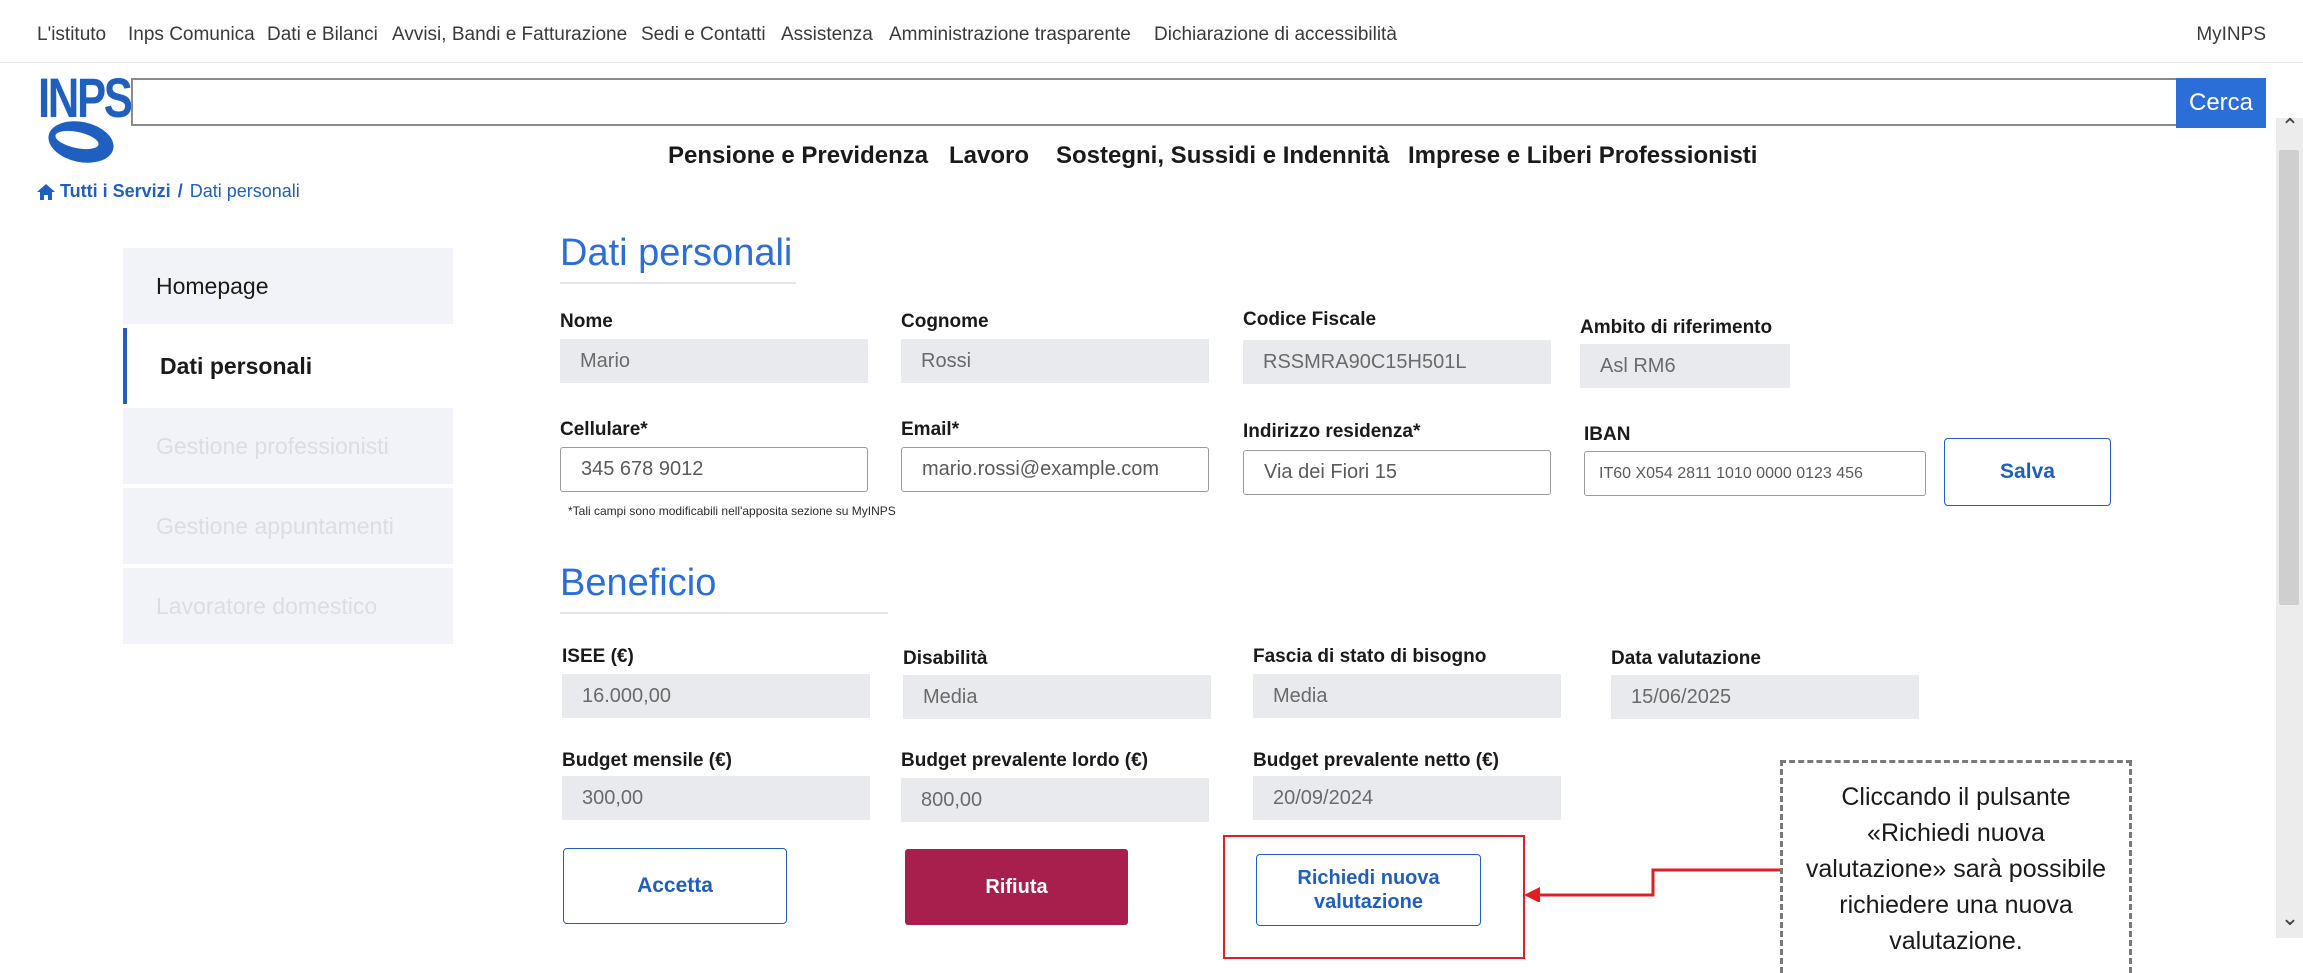 The image size is (2303, 973). I want to click on mainnav-sostegni: Sostegni, Sussidi e Indennità, so click(1222, 156).